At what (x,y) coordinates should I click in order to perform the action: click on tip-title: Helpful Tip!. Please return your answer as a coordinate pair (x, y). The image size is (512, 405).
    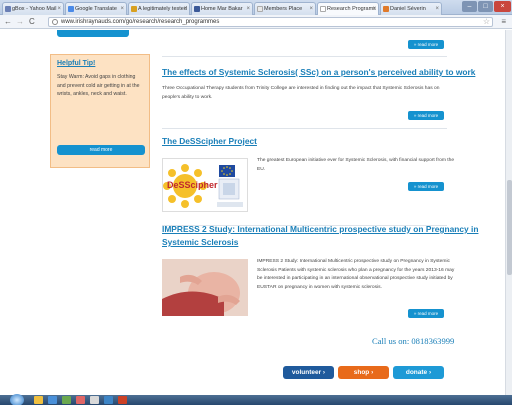
    Looking at the image, I should click on (76, 63).